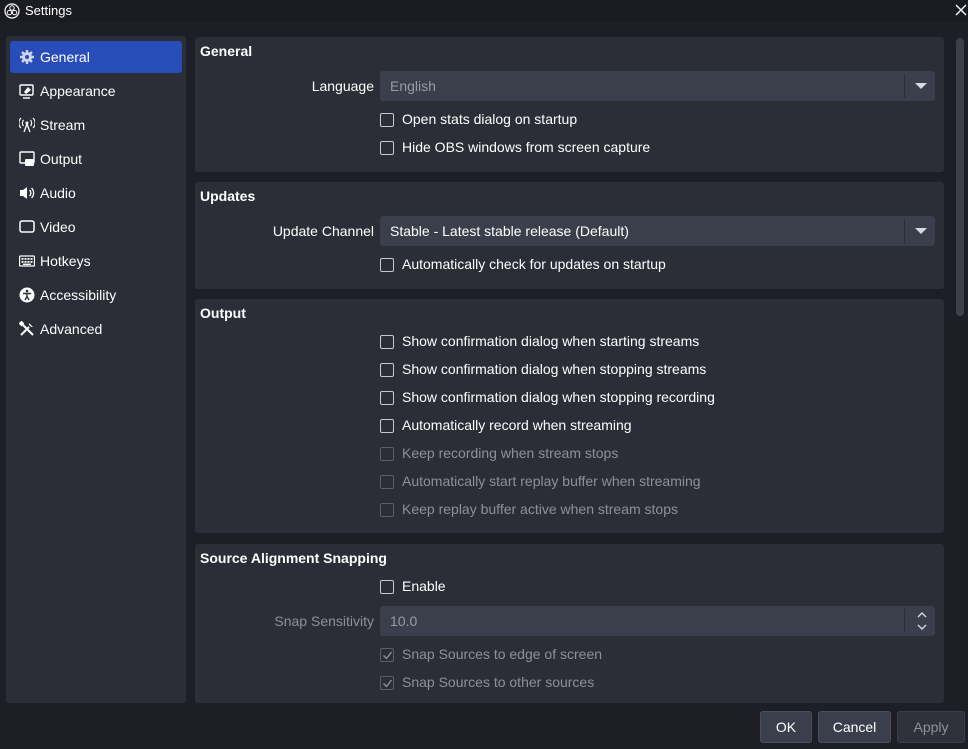  What do you see at coordinates (413, 86) in the screenshot?
I see `language-value: English` at bounding box center [413, 86].